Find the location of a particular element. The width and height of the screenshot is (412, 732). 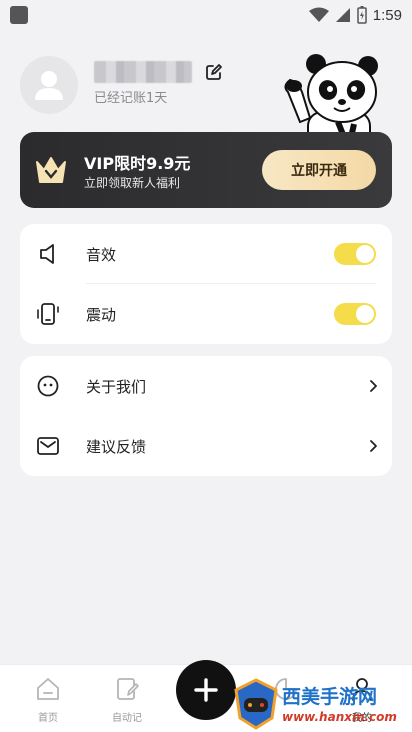

mail-icon is located at coordinates (48, 446).